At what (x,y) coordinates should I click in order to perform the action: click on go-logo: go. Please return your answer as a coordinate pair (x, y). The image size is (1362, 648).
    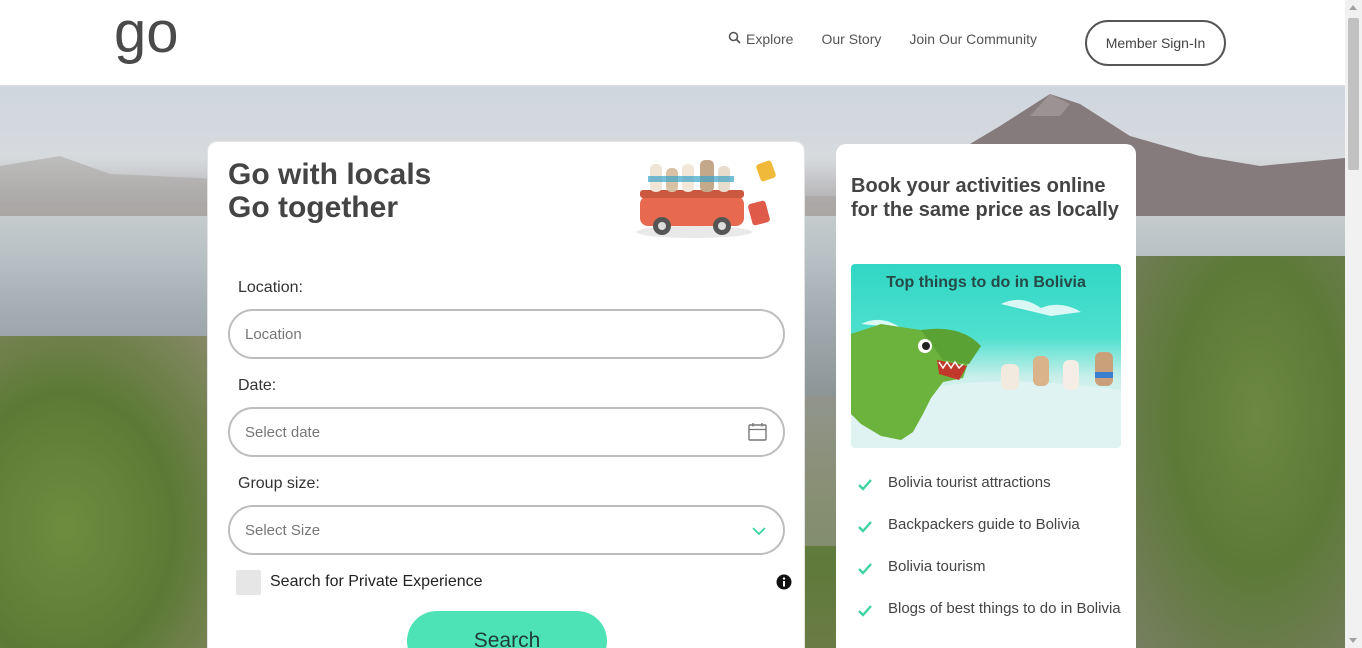
    Looking at the image, I should click on (164, 35).